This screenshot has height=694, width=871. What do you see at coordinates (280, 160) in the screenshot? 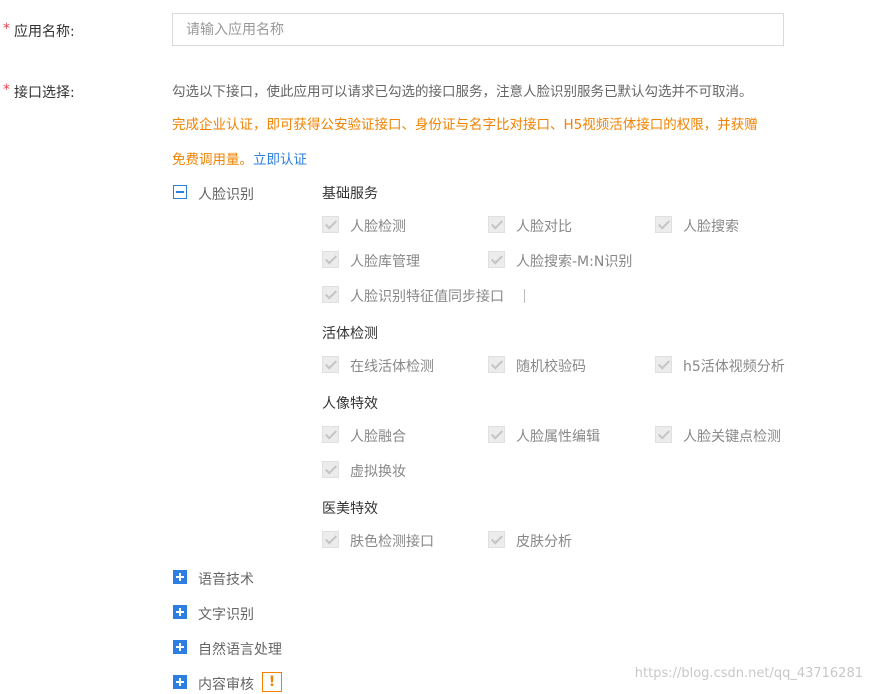
I see `certify-now-link: 立即认证` at bounding box center [280, 160].